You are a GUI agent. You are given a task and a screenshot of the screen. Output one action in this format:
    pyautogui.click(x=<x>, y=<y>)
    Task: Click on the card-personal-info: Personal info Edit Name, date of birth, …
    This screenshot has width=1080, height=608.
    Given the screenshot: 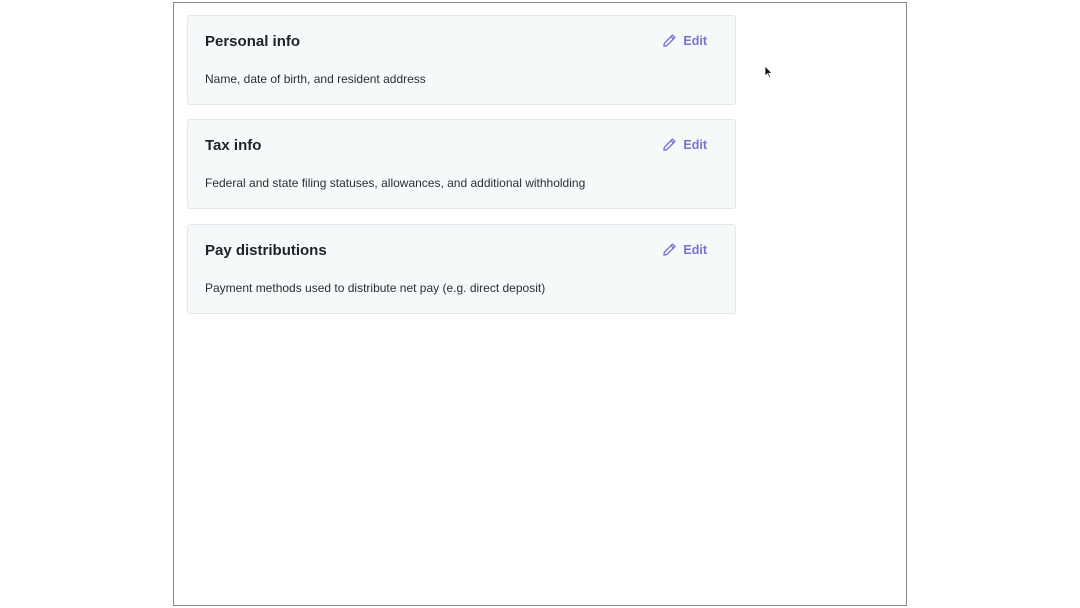 What is the action you would take?
    pyautogui.click(x=461, y=60)
    